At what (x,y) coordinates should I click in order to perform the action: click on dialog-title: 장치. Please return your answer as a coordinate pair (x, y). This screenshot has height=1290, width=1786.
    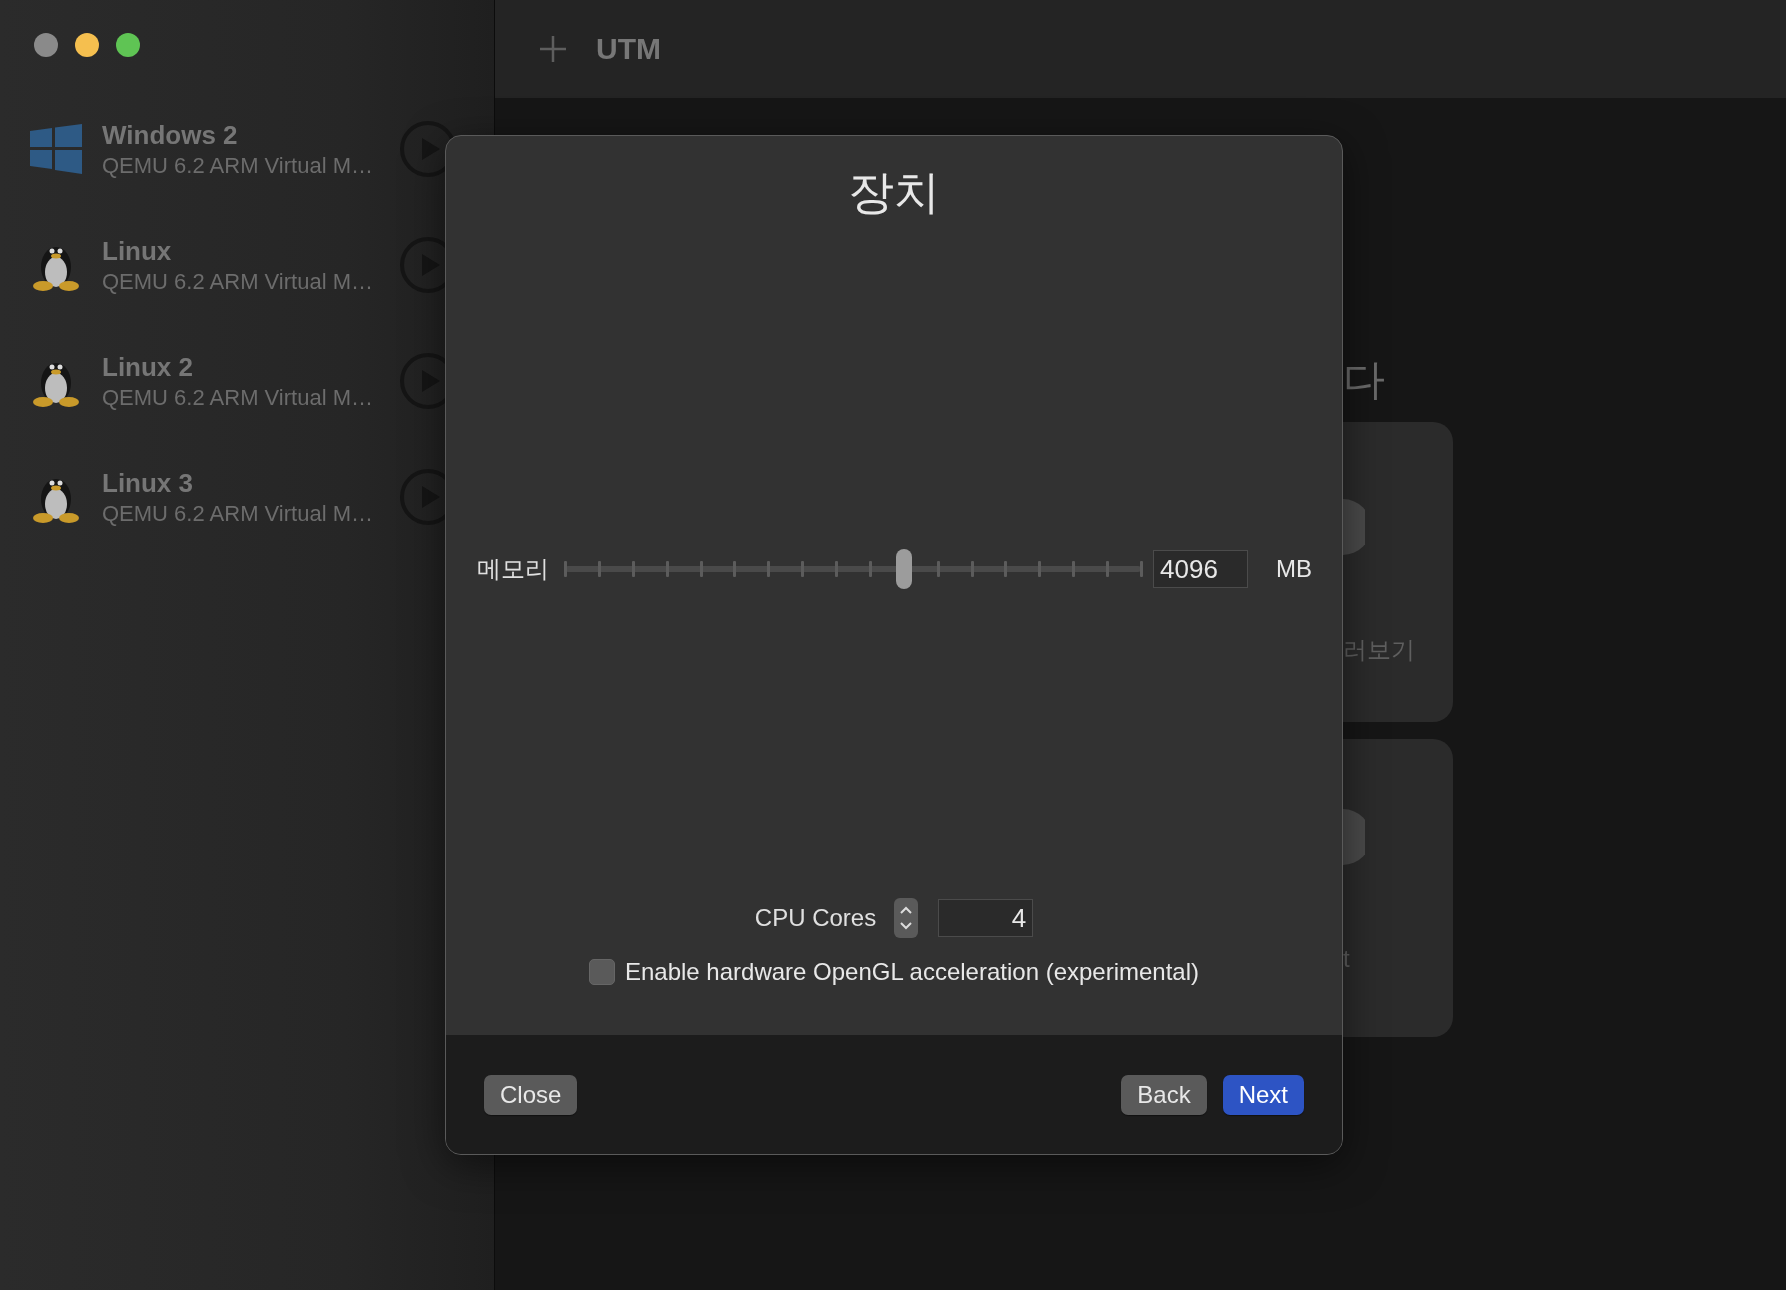
    Looking at the image, I should click on (894, 192).